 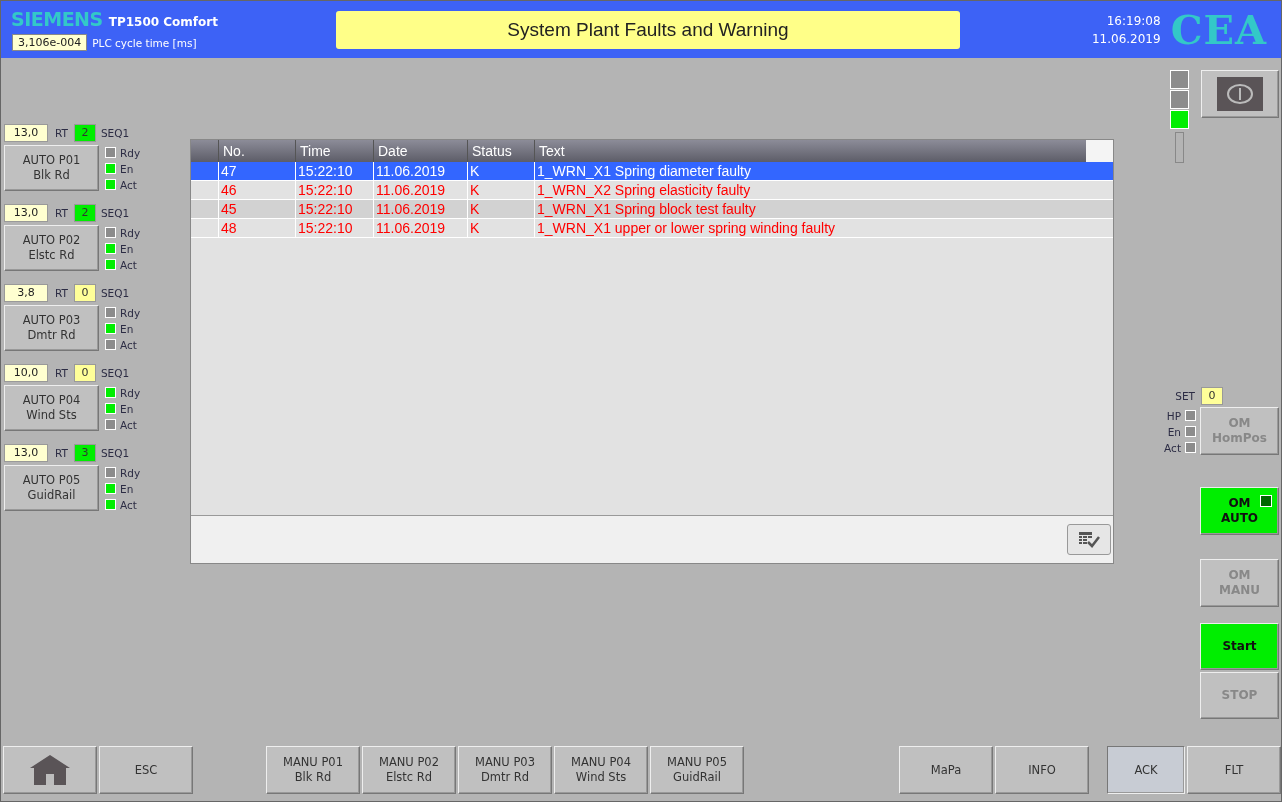 What do you see at coordinates (51, 488) in the screenshot?
I see `auto-mode-button: AUTO P05 GuidRail` at bounding box center [51, 488].